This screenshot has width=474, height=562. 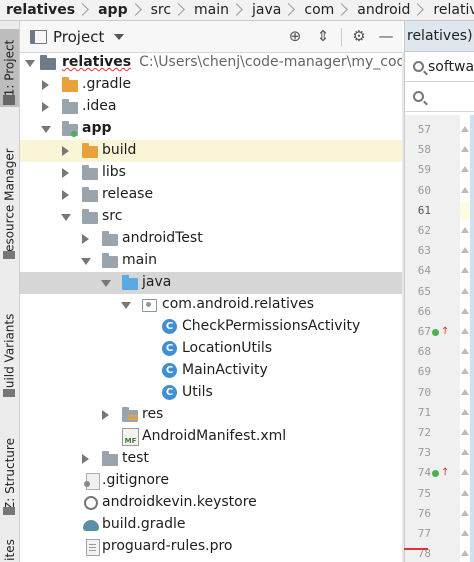 I want to click on tree-item-java: java, so click(x=211, y=283).